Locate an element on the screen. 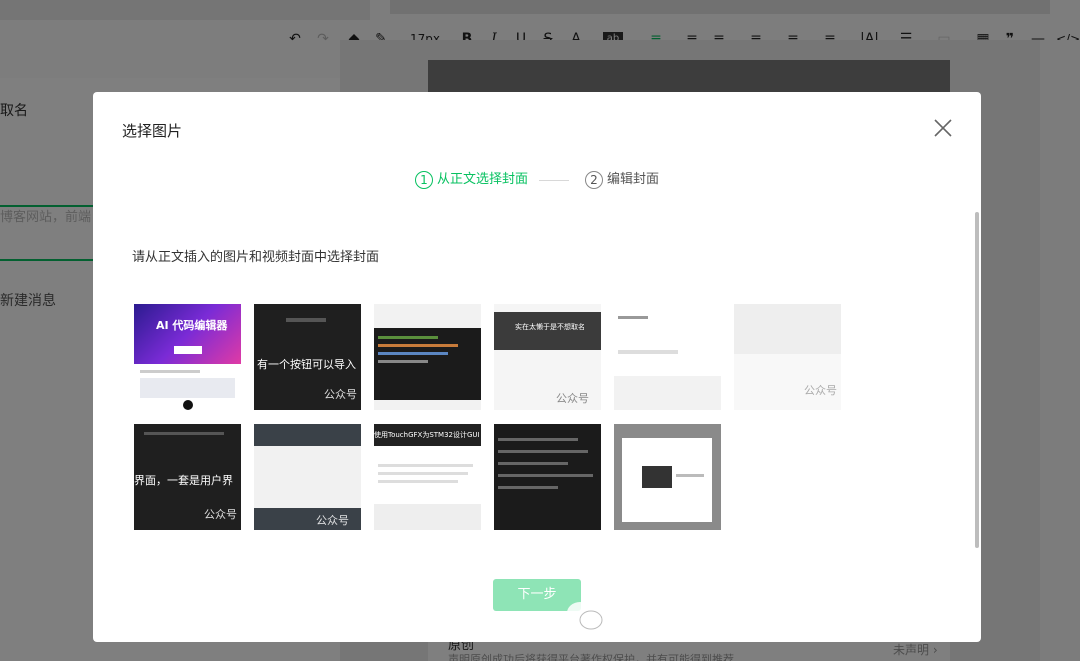 This screenshot has height=661, width=1080. step-connector is located at coordinates (554, 180).